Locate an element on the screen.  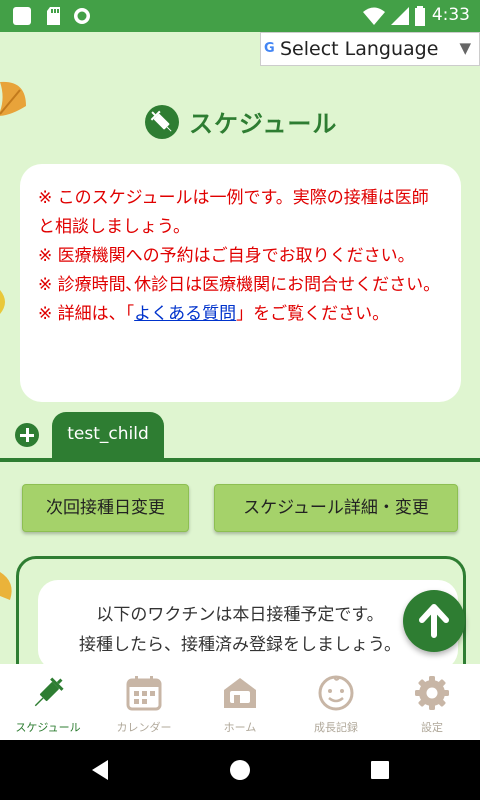
plus-circle-icon is located at coordinates (27, 435).